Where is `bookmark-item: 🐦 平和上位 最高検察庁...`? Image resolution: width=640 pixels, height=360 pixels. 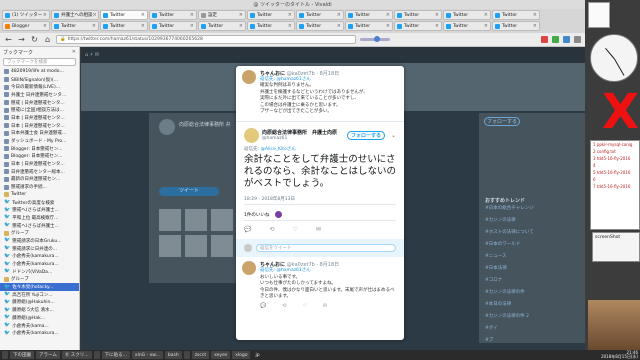
bookmark-item: 🐦 平和上位 最高検察庁... is located at coordinates (39, 218).